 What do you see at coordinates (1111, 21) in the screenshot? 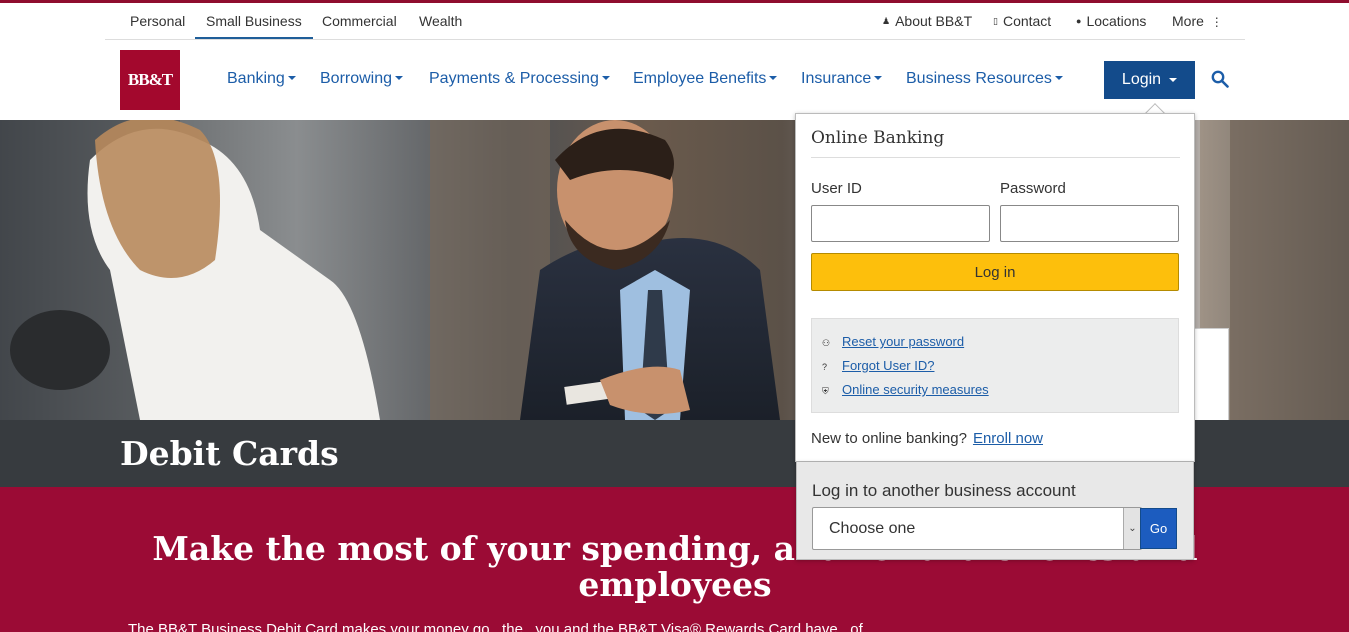
I see `locations-link: ● Locations` at bounding box center [1111, 21].